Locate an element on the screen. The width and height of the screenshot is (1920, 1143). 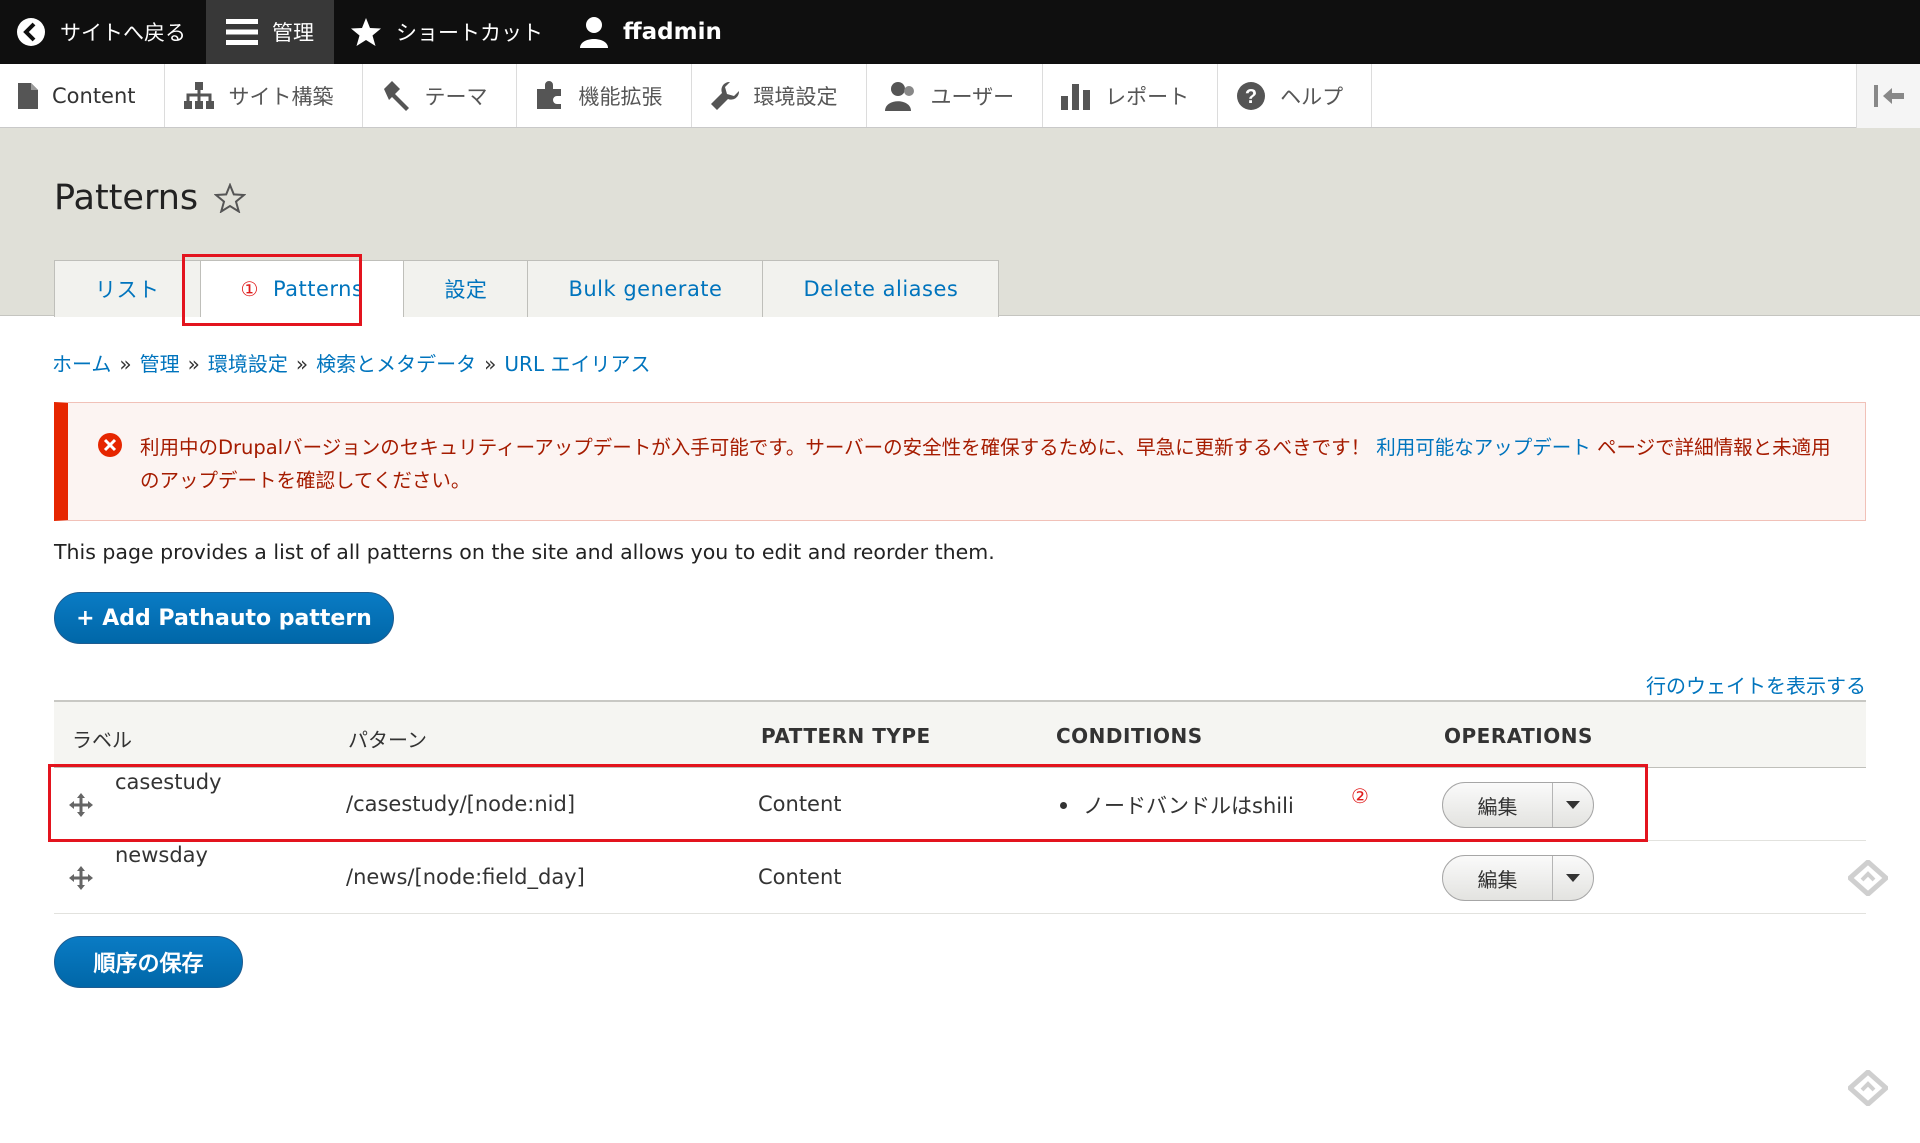
star-icon is located at coordinates (366, 32).